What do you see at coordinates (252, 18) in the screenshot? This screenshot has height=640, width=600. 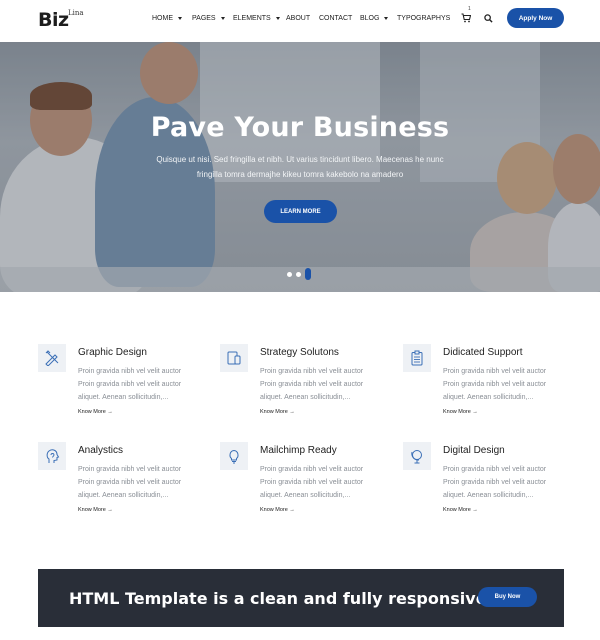 I see `nav-item-label: ELEMENTS` at bounding box center [252, 18].